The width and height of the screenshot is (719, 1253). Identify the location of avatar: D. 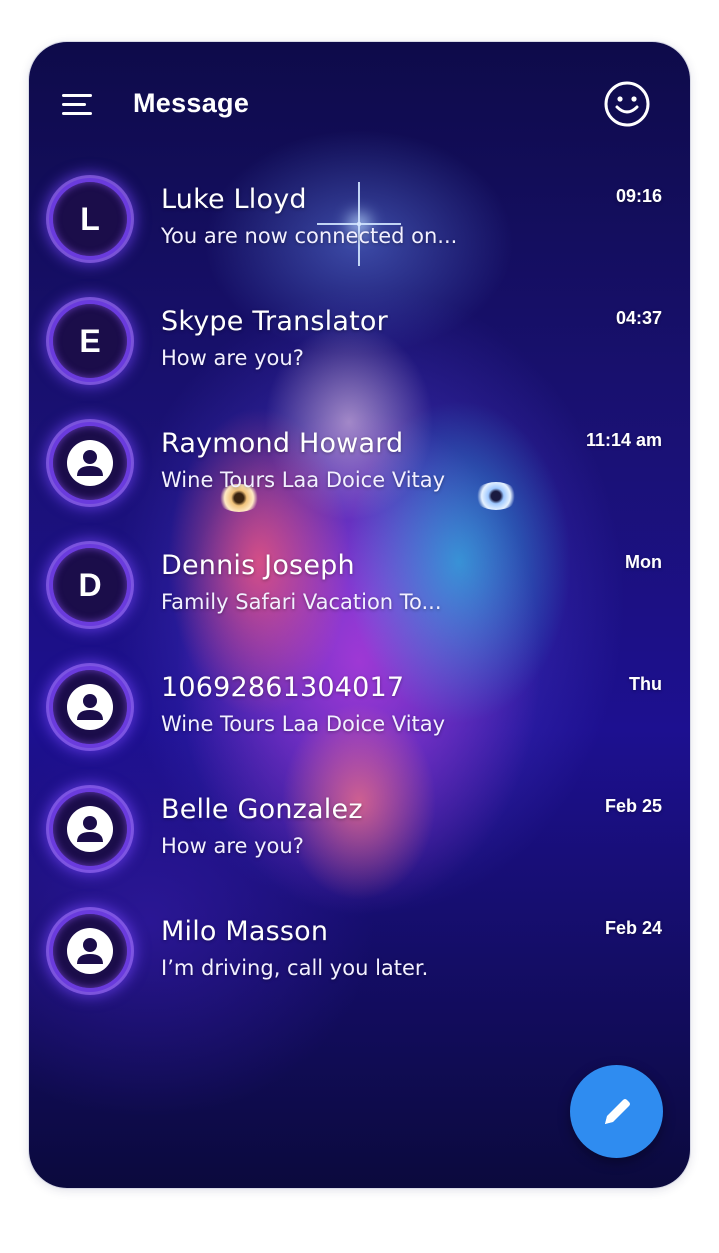
(90, 585).